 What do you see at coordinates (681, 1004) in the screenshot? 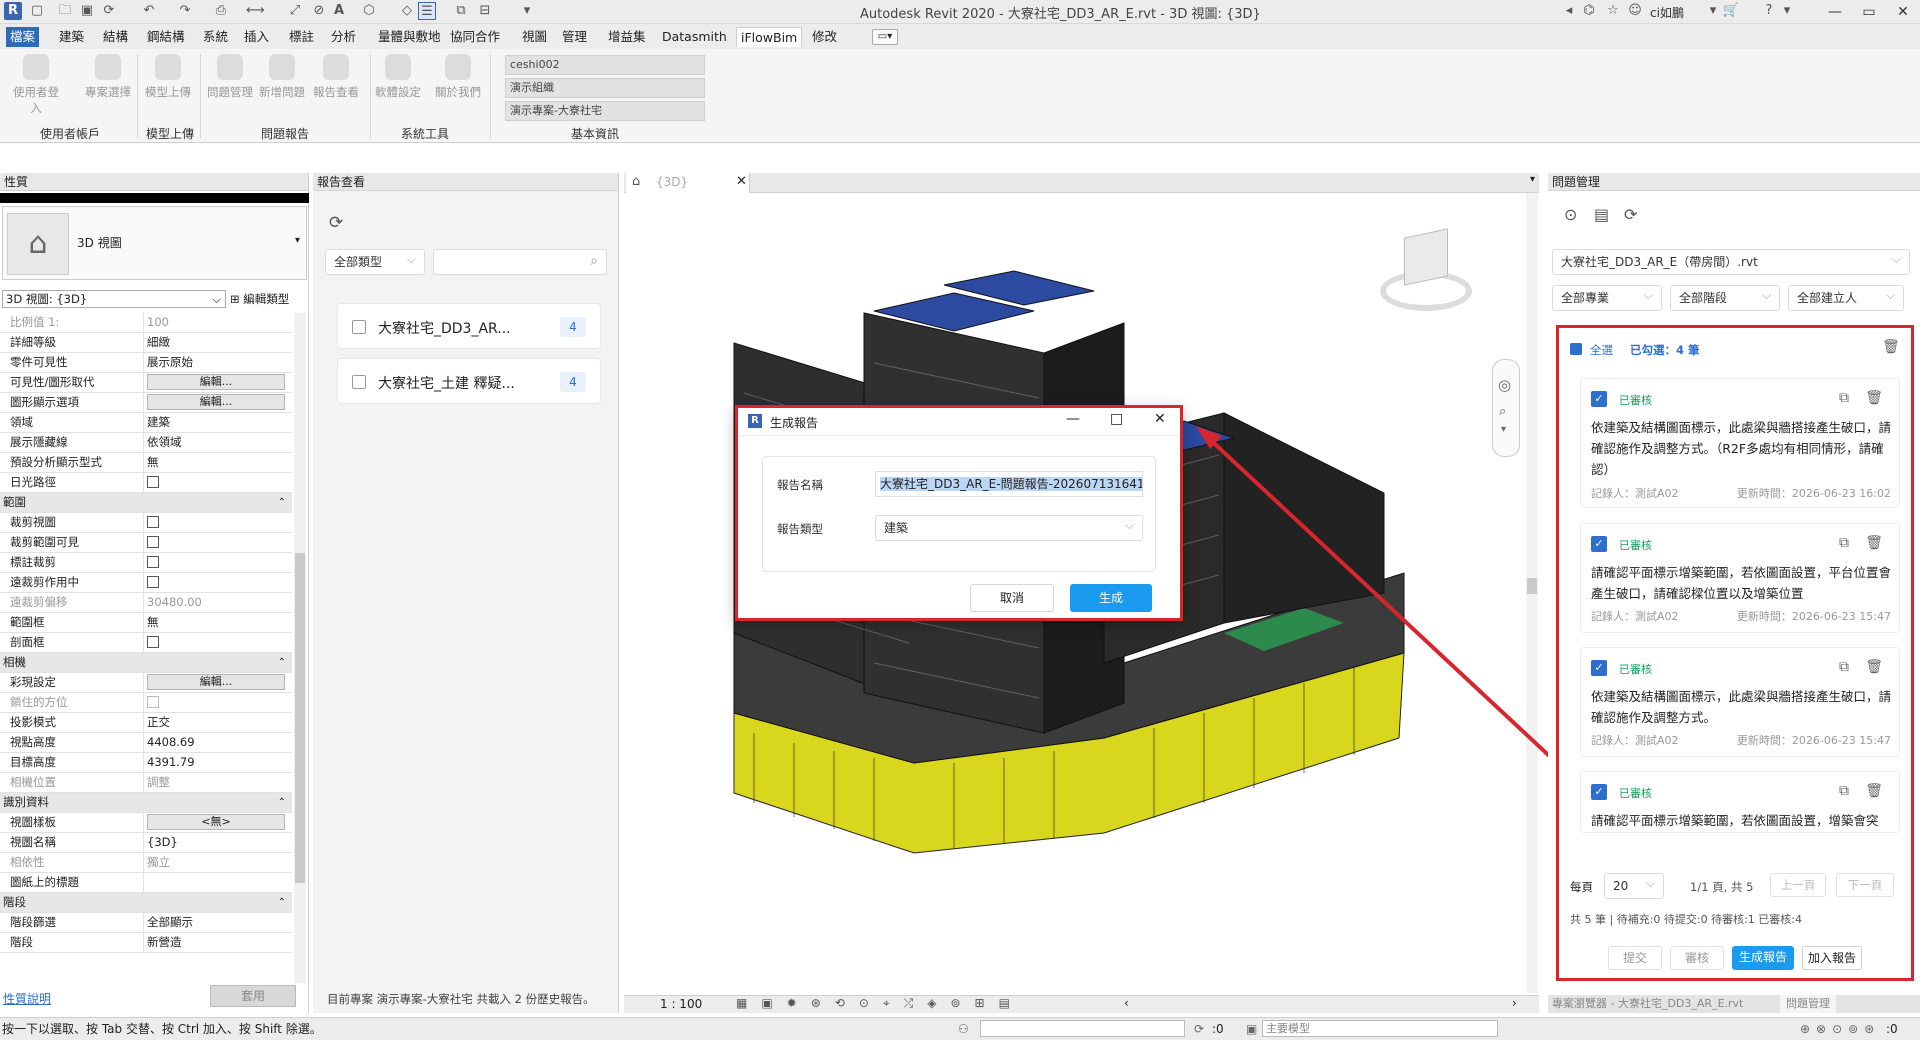
I see `view-scale: 1 : 100` at bounding box center [681, 1004].